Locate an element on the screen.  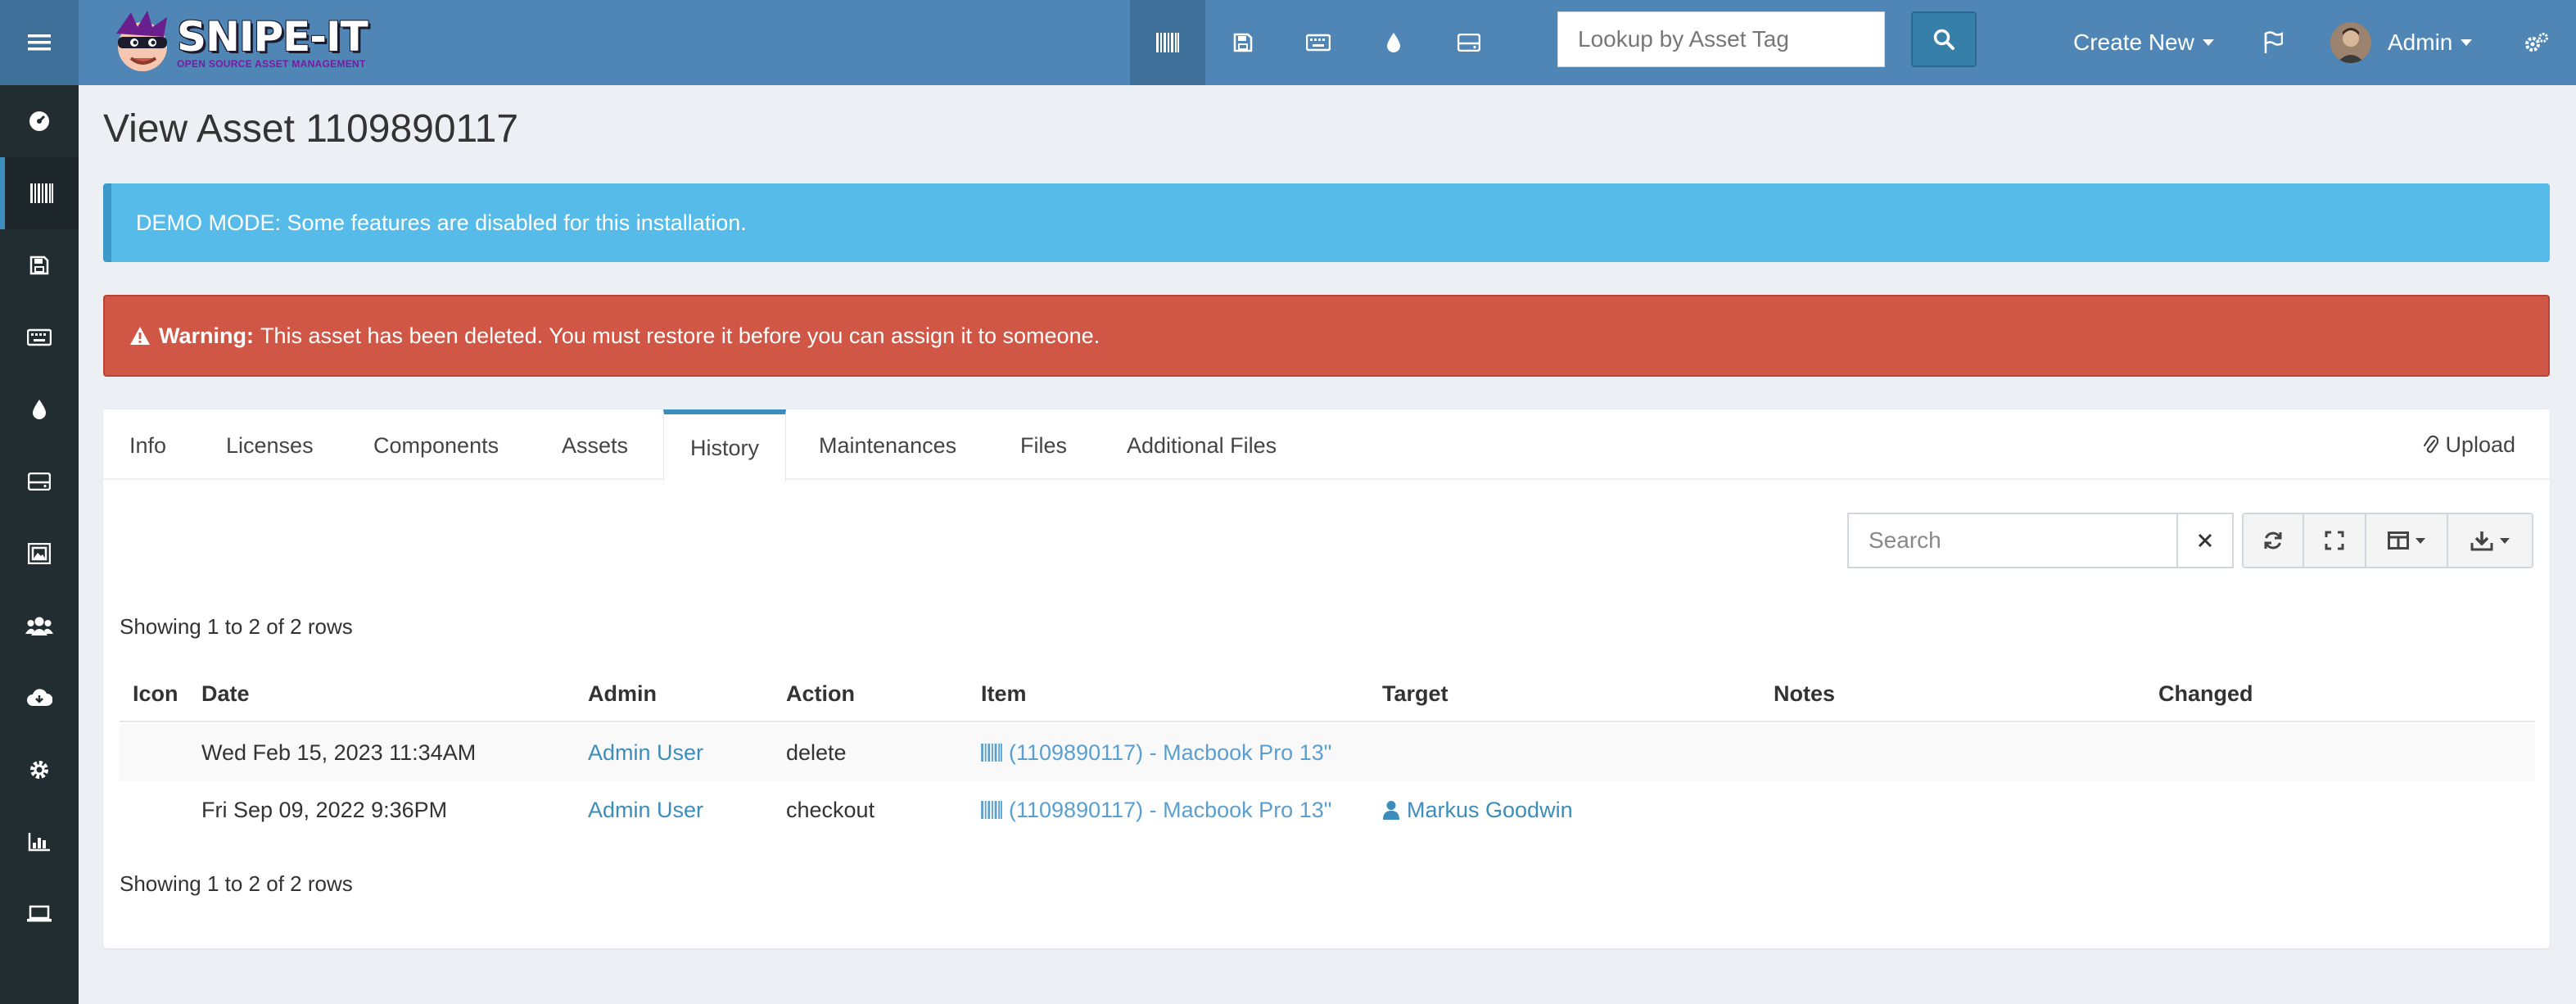
sidebar-item-consumables is located at coordinates (39, 409).